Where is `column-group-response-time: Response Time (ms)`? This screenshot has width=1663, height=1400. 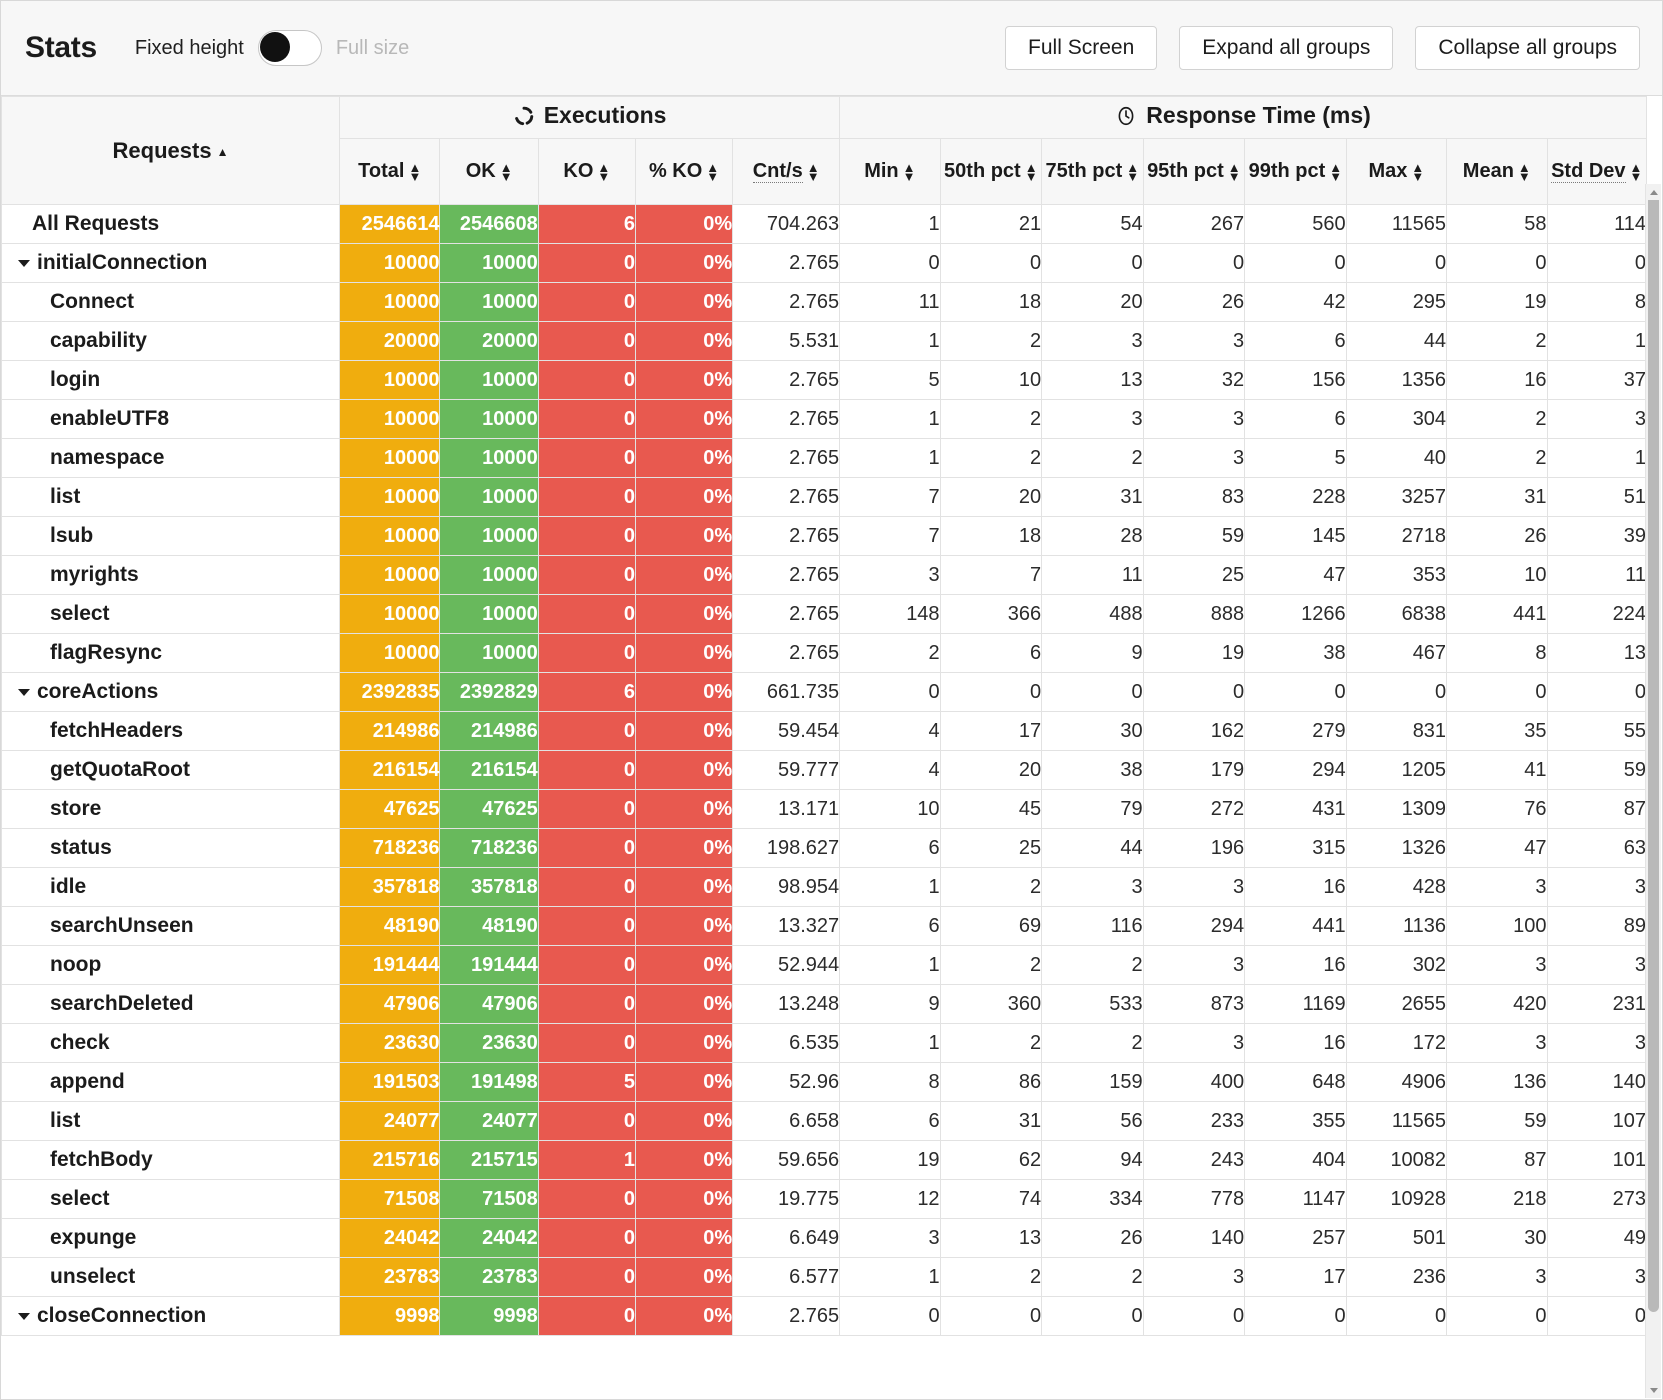
column-group-response-time: Response Time (ms) is located at coordinates (1243, 117).